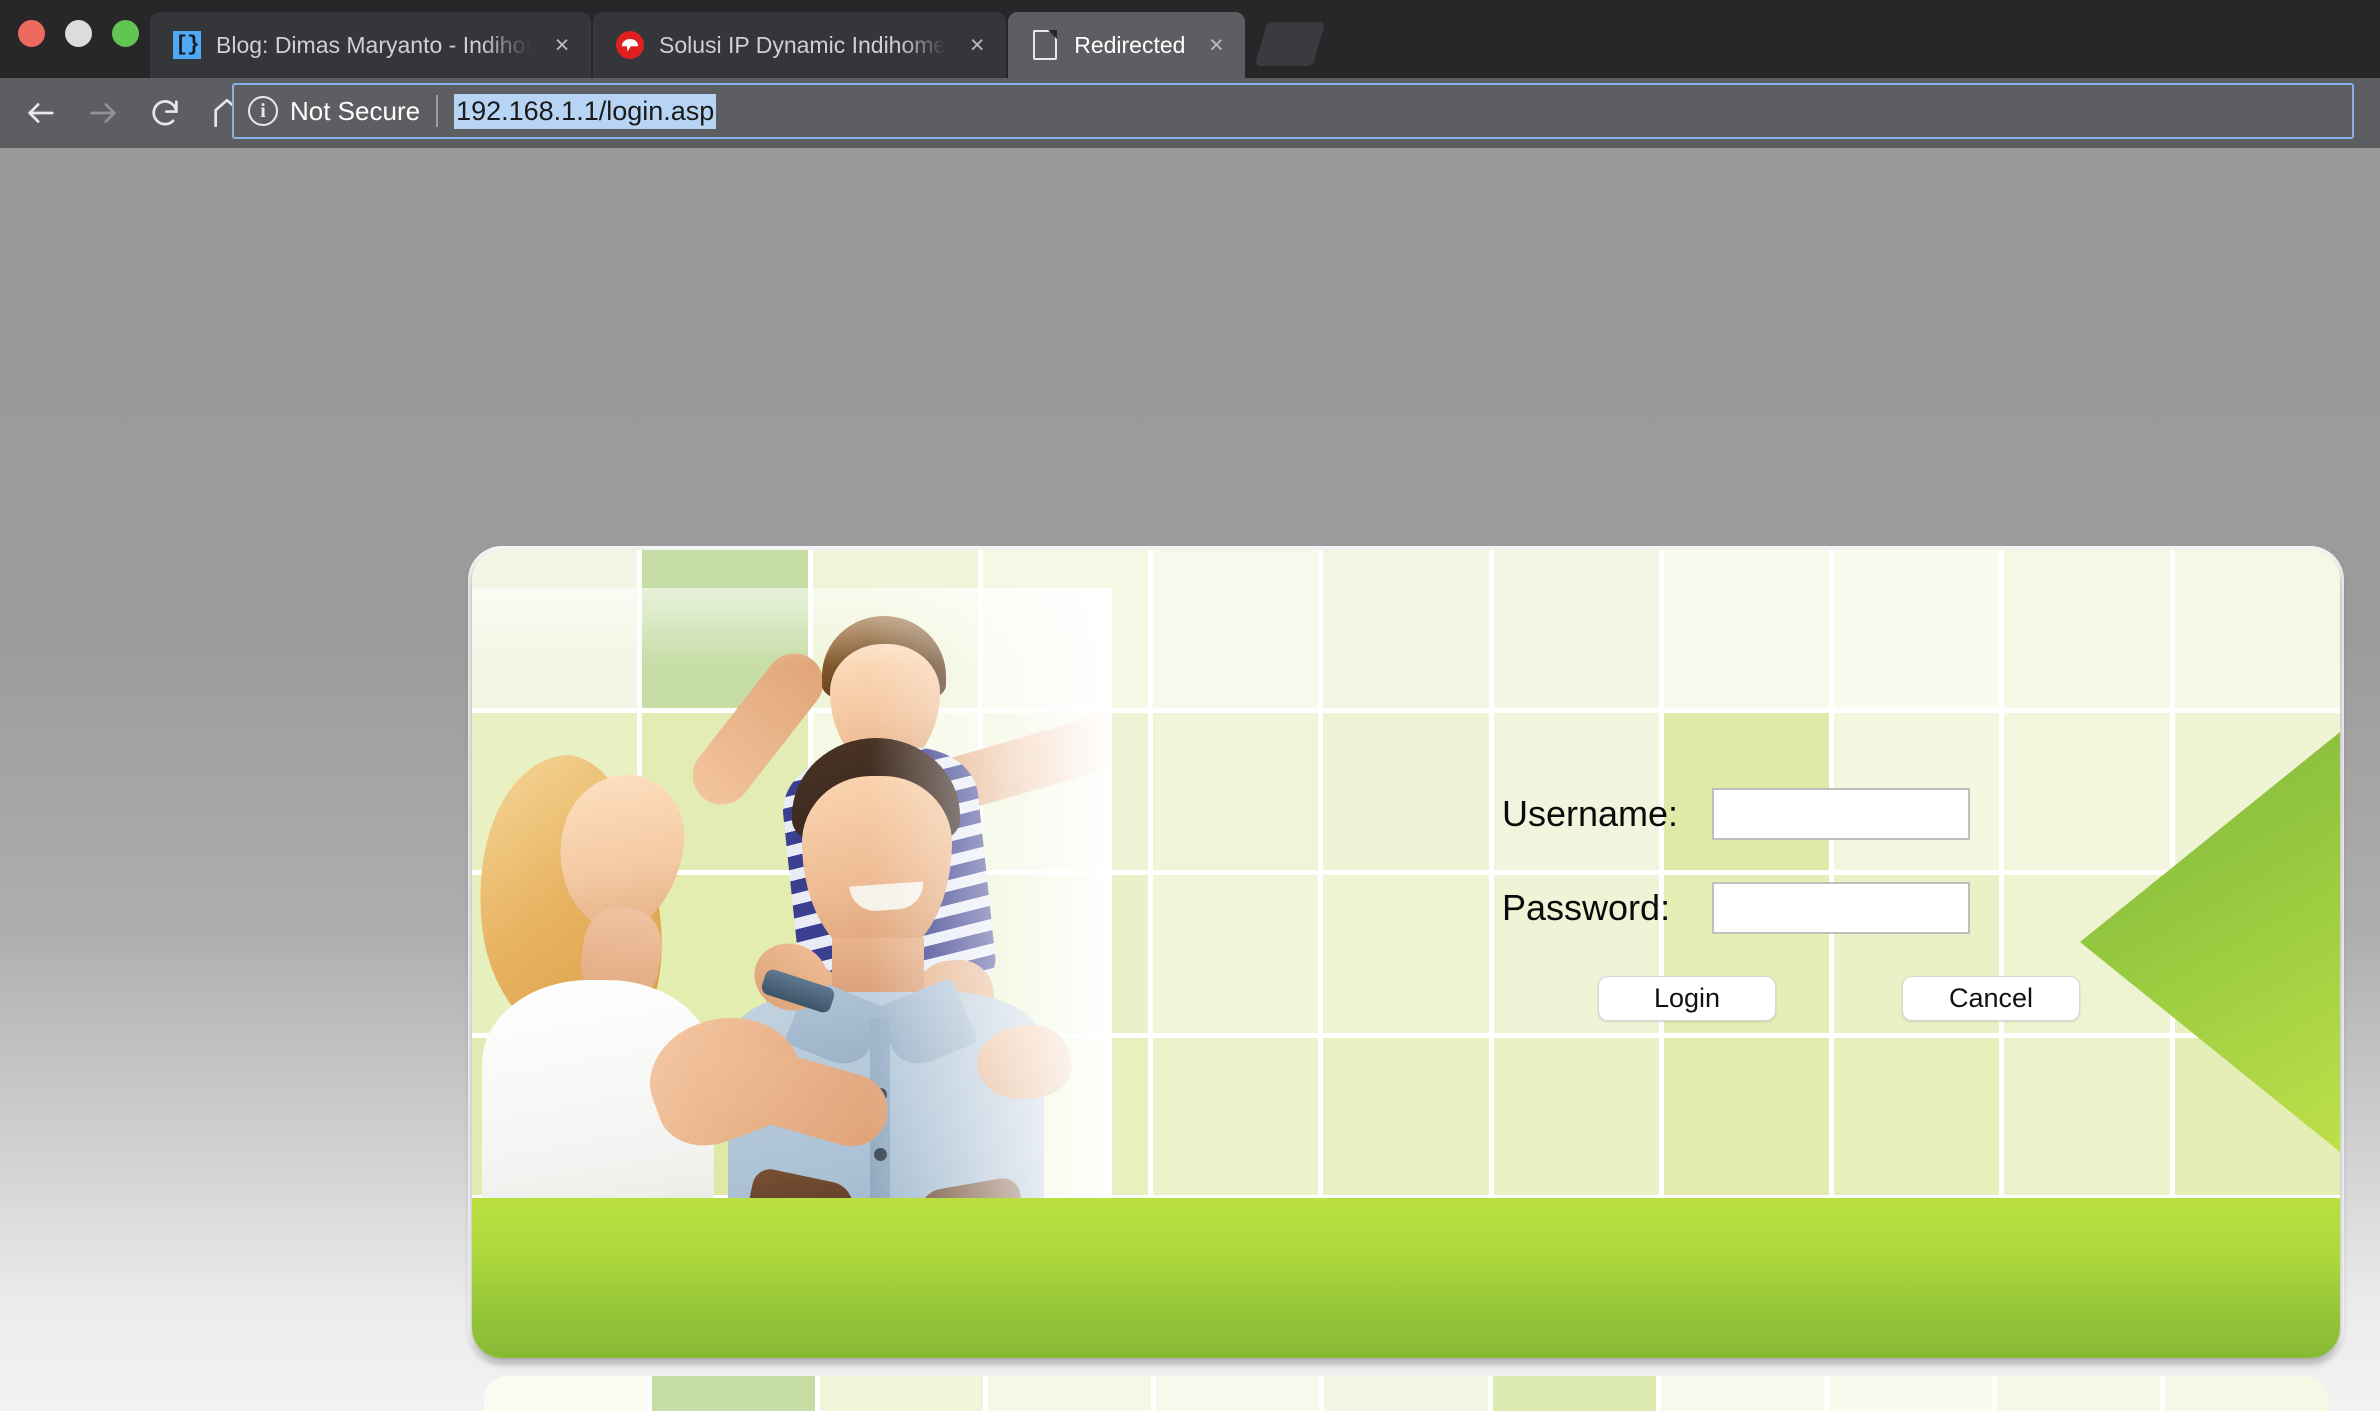 This screenshot has height=1411, width=2380. What do you see at coordinates (41, 113) in the screenshot?
I see `back-arrow-icon` at bounding box center [41, 113].